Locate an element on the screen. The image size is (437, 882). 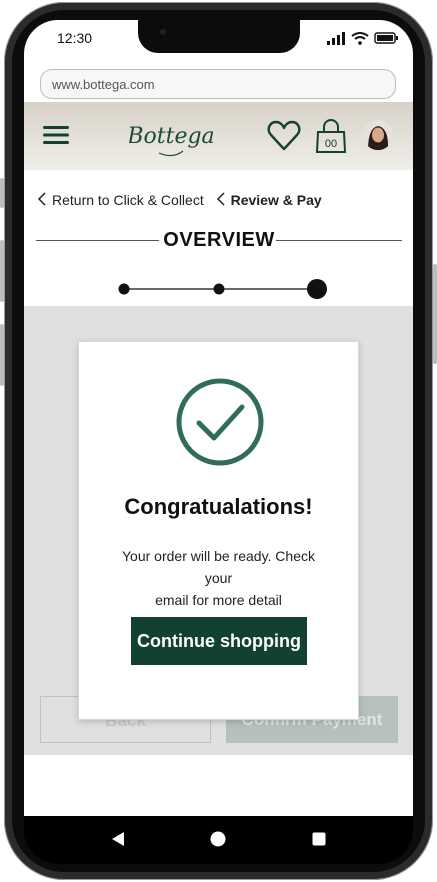
logo-text: Bottega is located at coordinates (171, 136).